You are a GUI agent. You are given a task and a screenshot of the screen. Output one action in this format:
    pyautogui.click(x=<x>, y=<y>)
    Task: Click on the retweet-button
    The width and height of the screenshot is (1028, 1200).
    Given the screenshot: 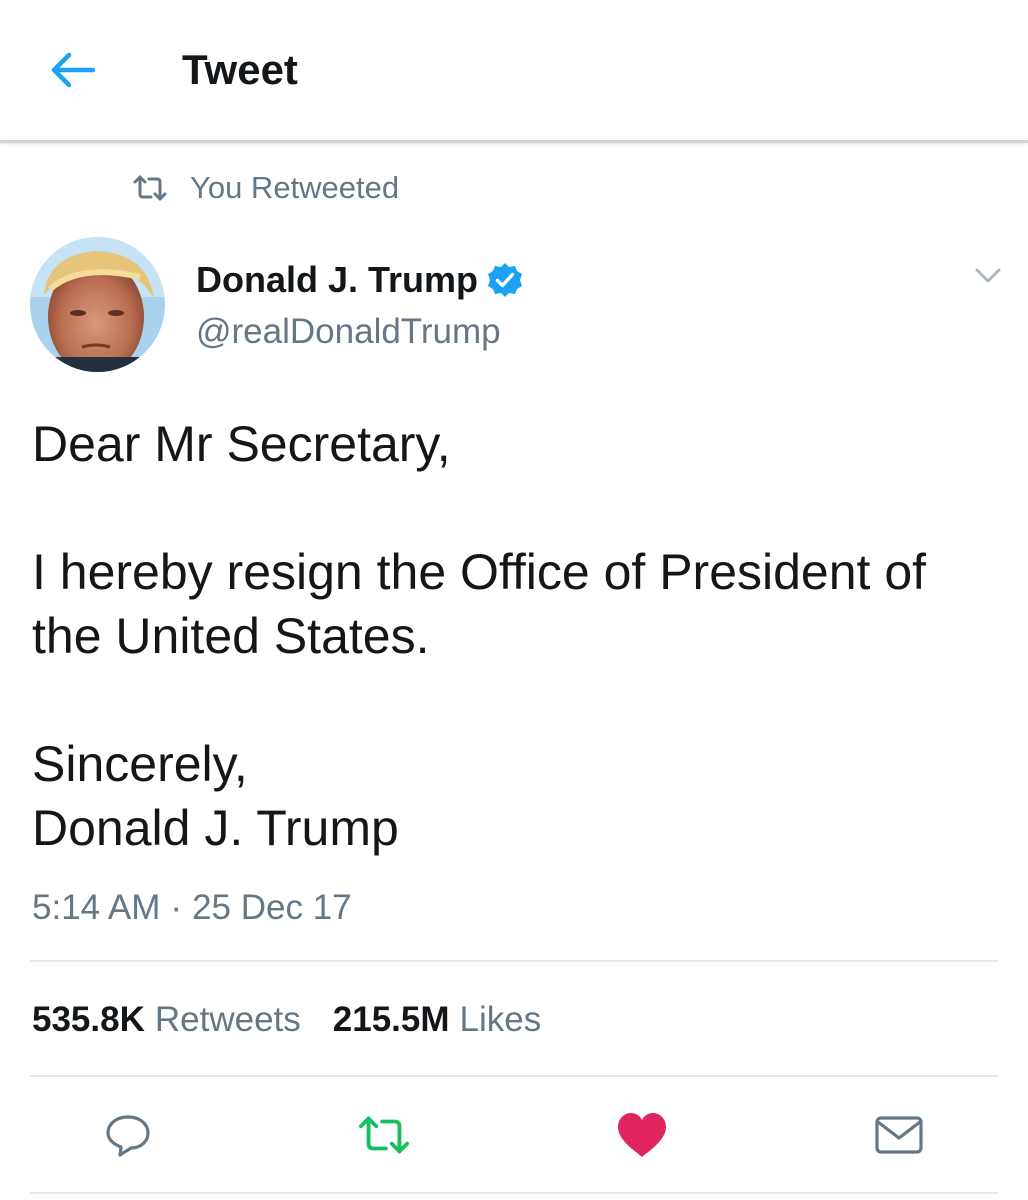 What is the action you would take?
    pyautogui.click(x=384, y=1135)
    